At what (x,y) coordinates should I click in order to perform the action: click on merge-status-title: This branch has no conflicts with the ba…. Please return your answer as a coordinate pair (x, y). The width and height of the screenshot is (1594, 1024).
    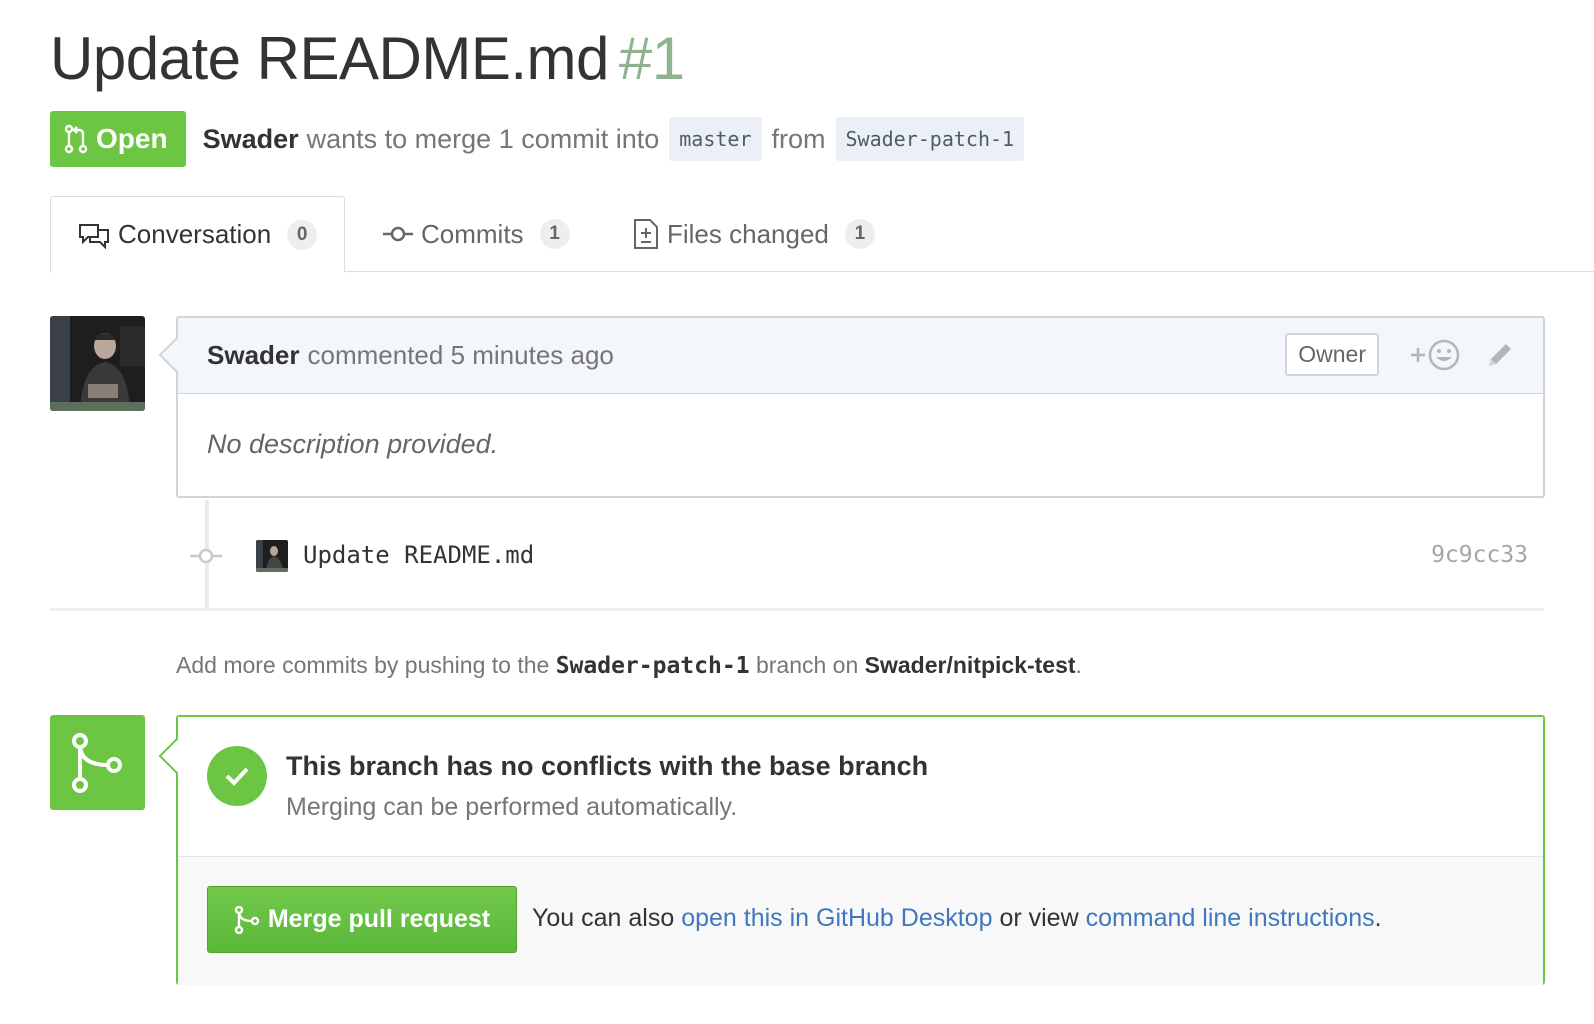
    Looking at the image, I should click on (607, 766).